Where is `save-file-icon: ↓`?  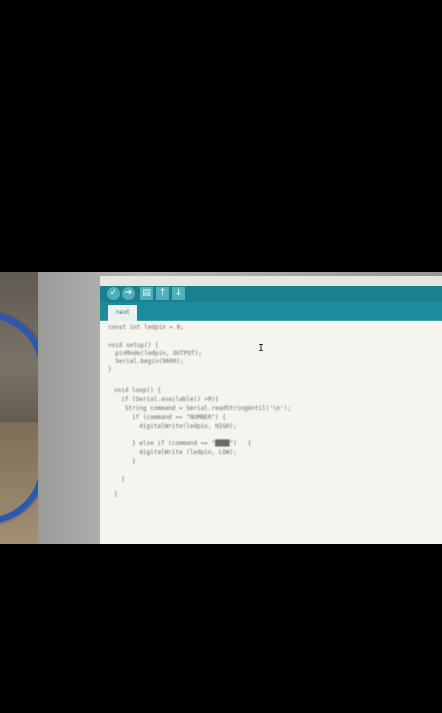 save-file-icon: ↓ is located at coordinates (178, 293).